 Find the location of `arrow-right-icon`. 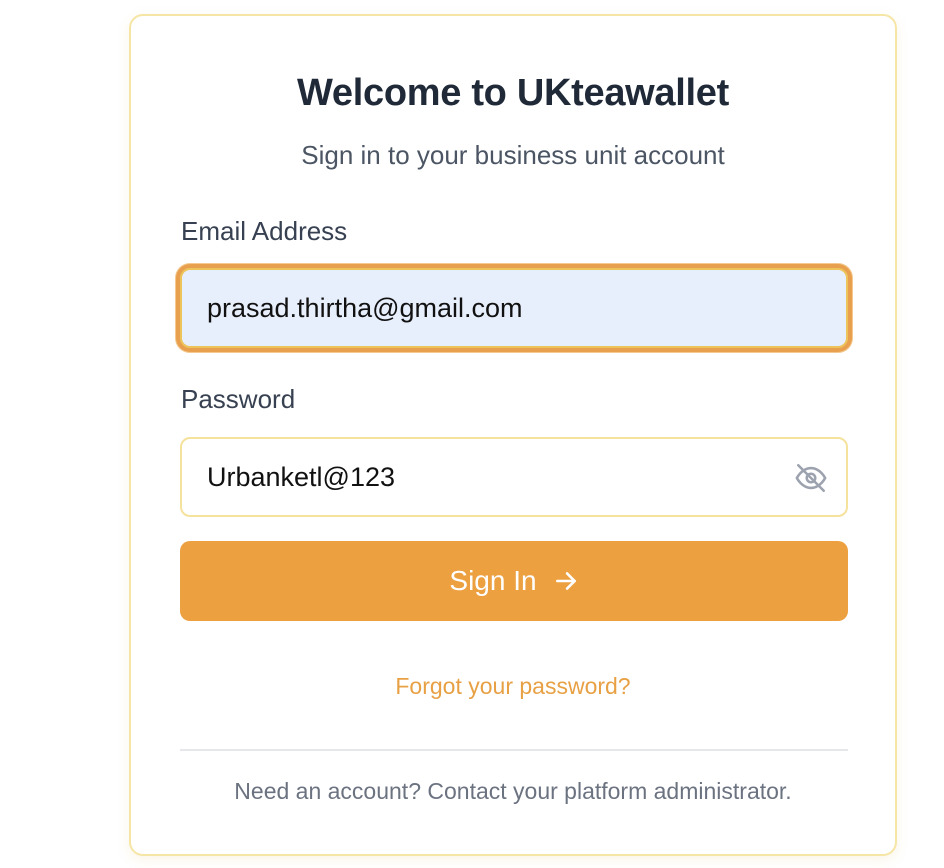

arrow-right-icon is located at coordinates (565, 581).